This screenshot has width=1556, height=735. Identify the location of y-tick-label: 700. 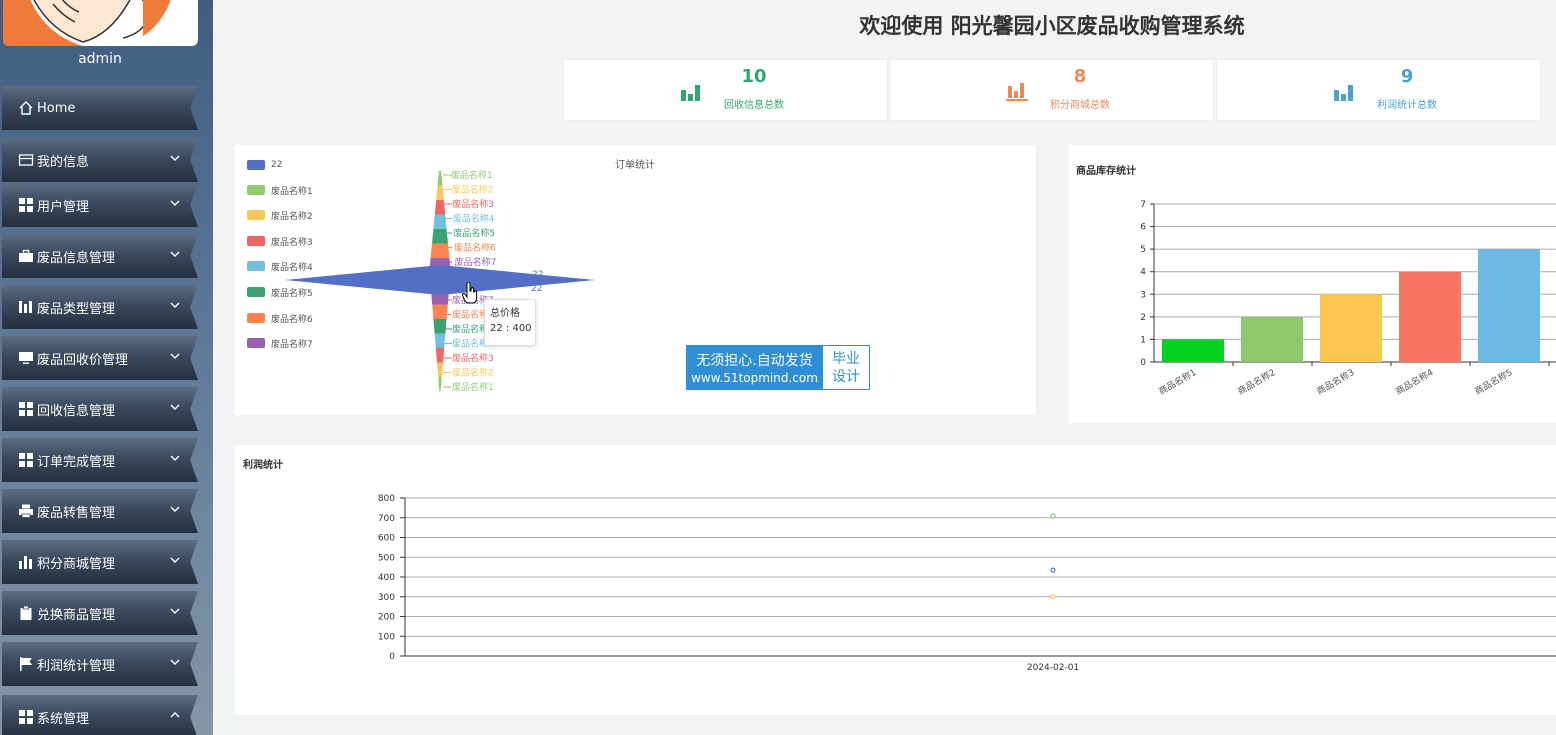
(386, 519).